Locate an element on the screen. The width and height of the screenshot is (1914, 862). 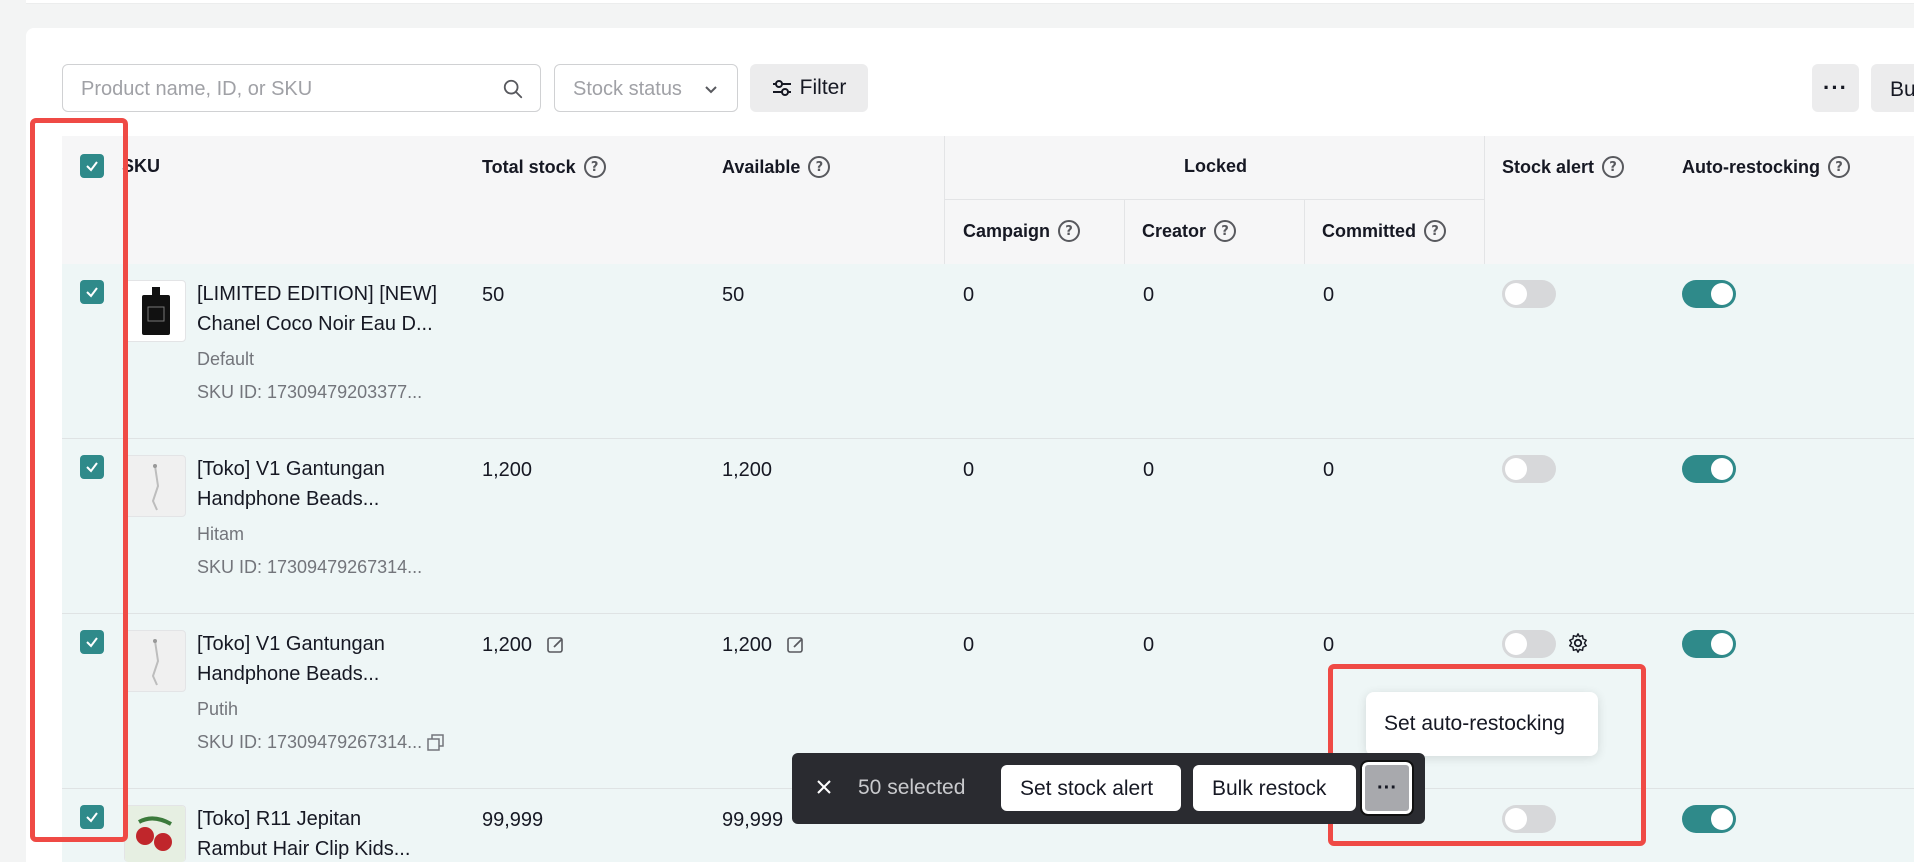
col-stock-alert: Stock alert? is located at coordinates (1563, 167).